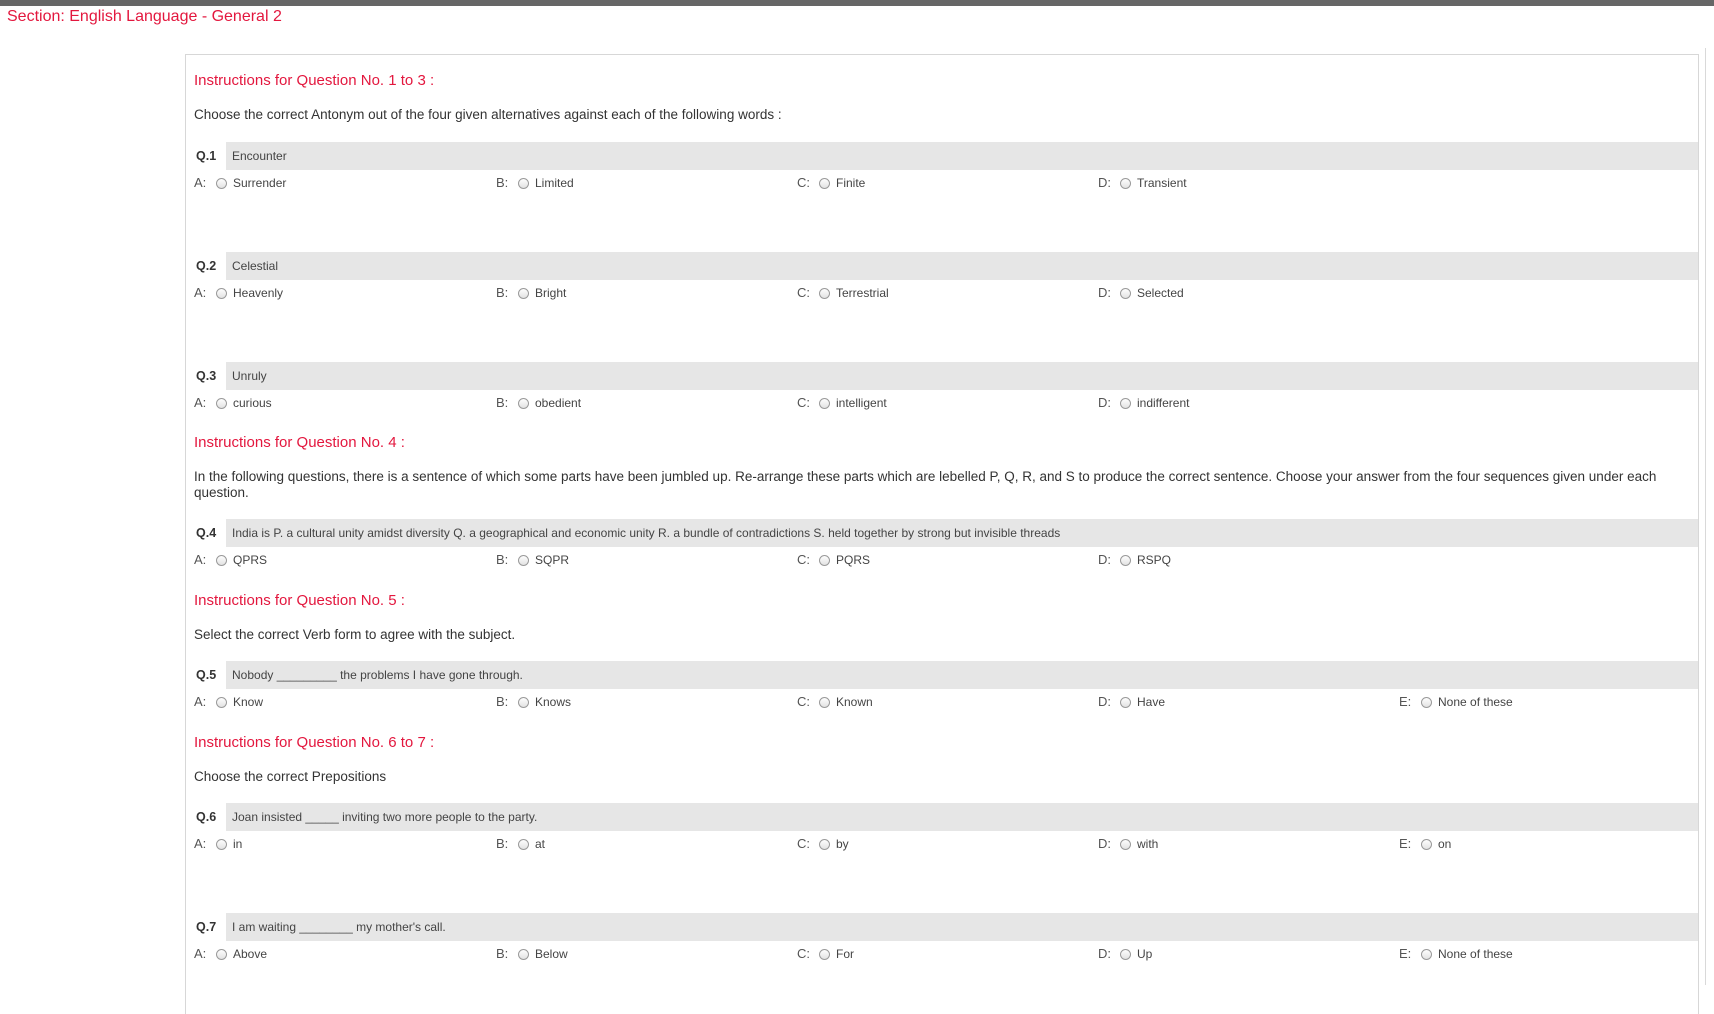  I want to click on option-label: For, so click(845, 954).